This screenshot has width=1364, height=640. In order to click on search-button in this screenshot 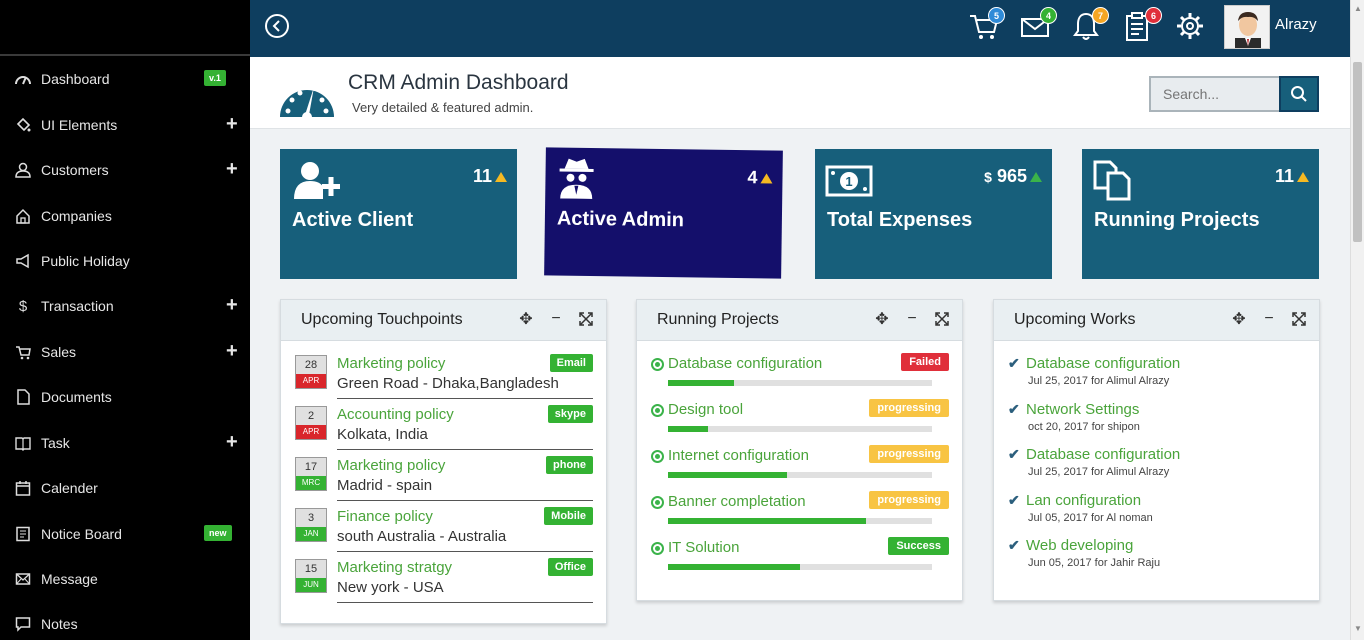, I will do `click(1299, 94)`.